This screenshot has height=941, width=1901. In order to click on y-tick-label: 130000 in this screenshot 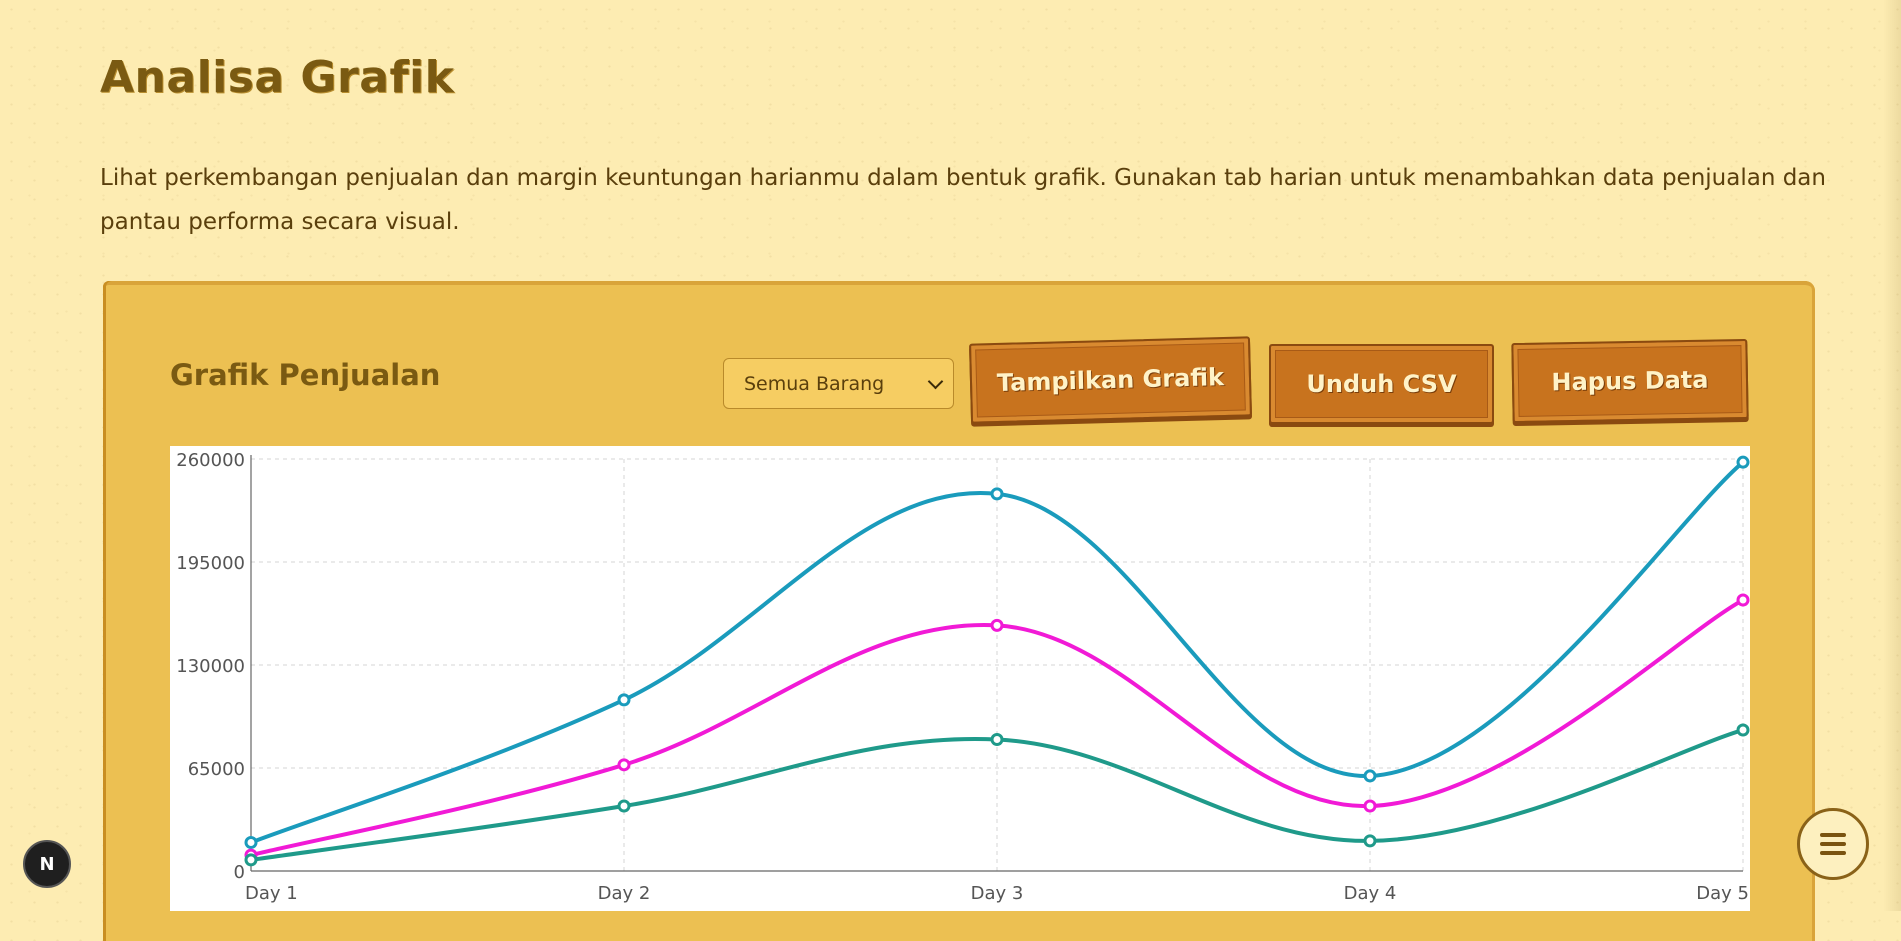, I will do `click(210, 666)`.